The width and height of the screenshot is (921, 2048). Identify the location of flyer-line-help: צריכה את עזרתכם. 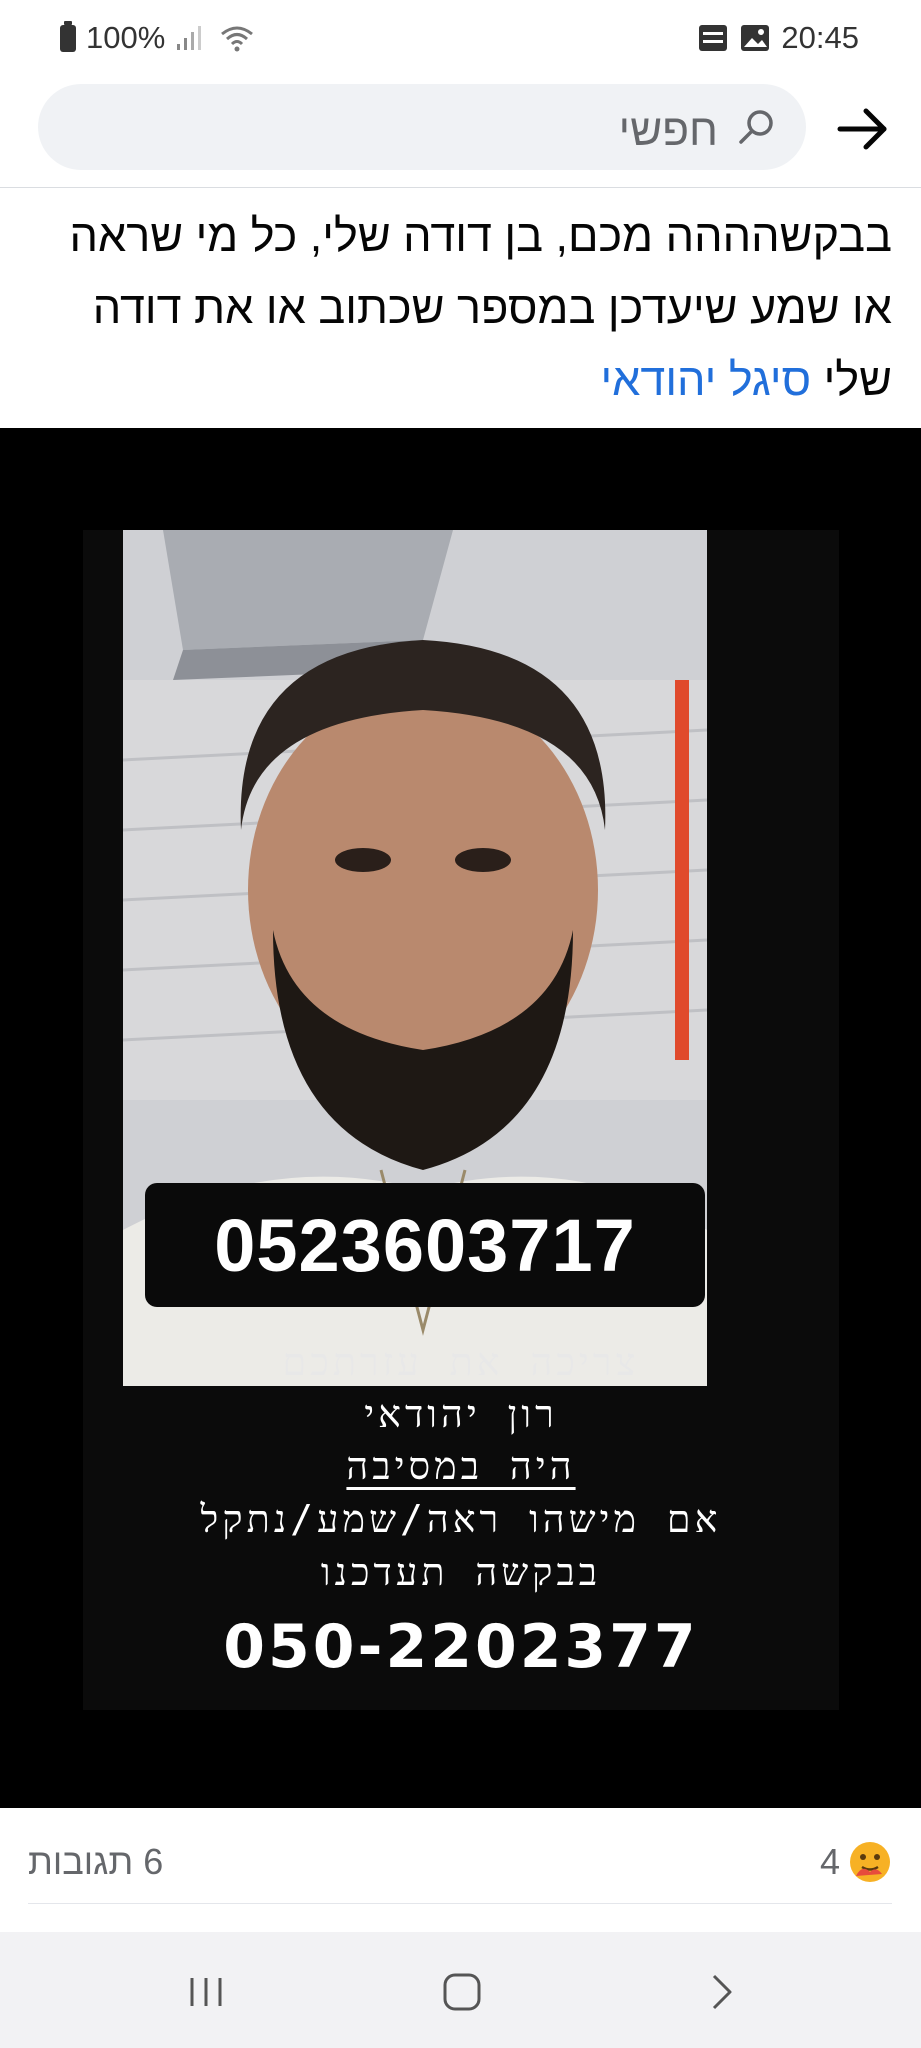
(461, 1362).